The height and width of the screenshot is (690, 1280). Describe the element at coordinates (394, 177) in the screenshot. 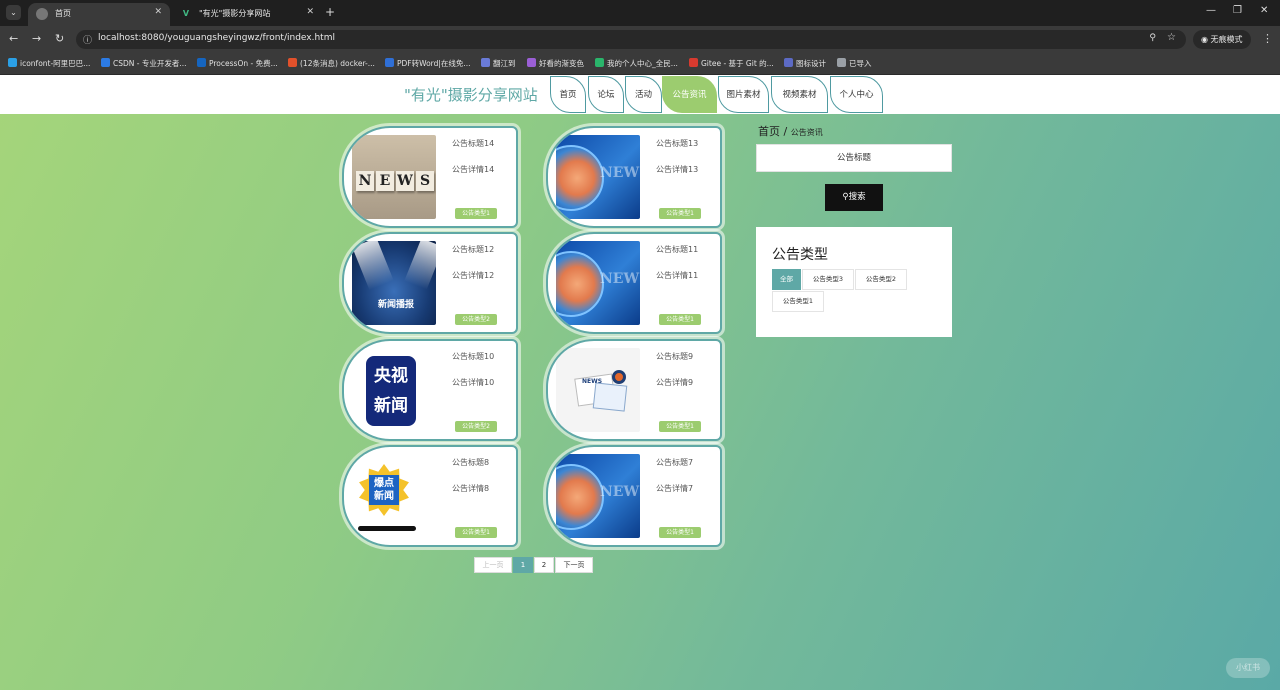

I see `news-blocks-image: NEWS` at that location.